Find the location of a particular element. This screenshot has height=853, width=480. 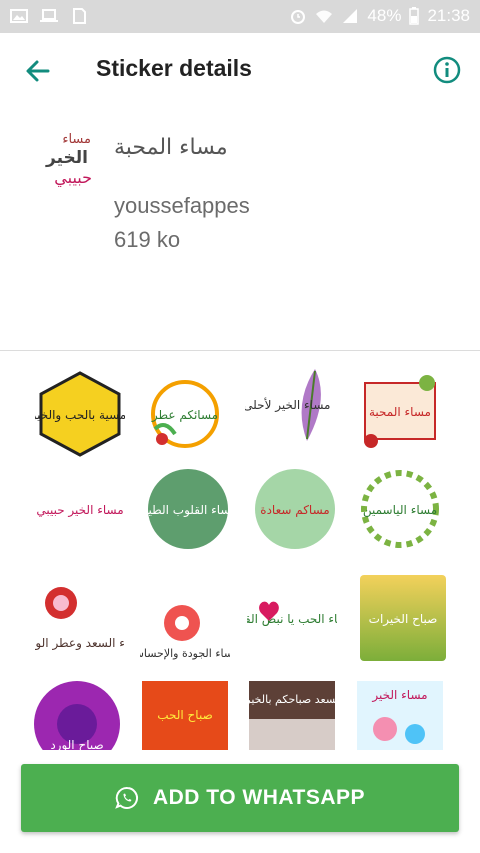

svg-text: الخير is located at coordinates (66, 158).